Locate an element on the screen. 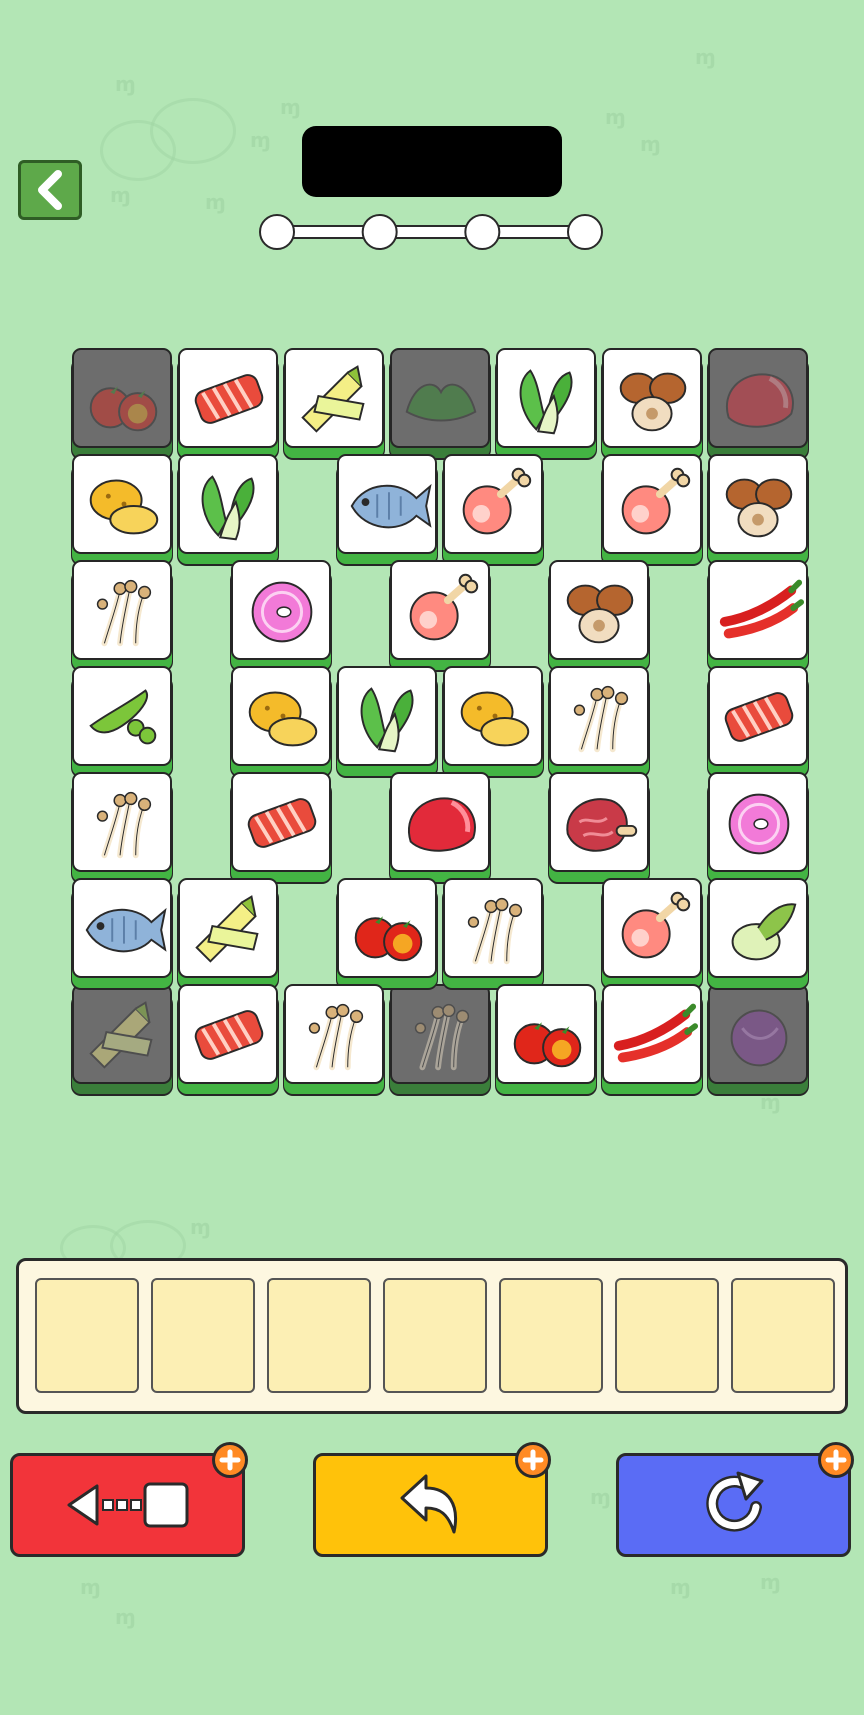 Image resolution: width=864 pixels, height=1715 pixels. lettuce-icon is located at coordinates (441, 402).